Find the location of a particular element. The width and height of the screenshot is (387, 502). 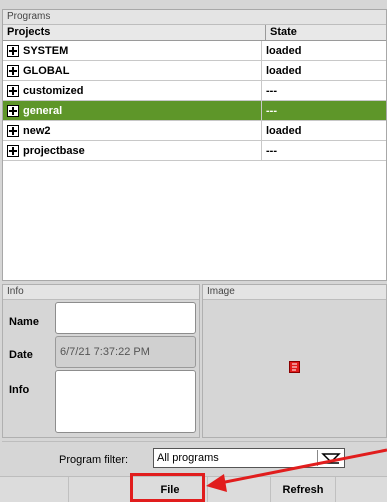

filter-bar: Program filter: All programs is located at coordinates (194, 457).